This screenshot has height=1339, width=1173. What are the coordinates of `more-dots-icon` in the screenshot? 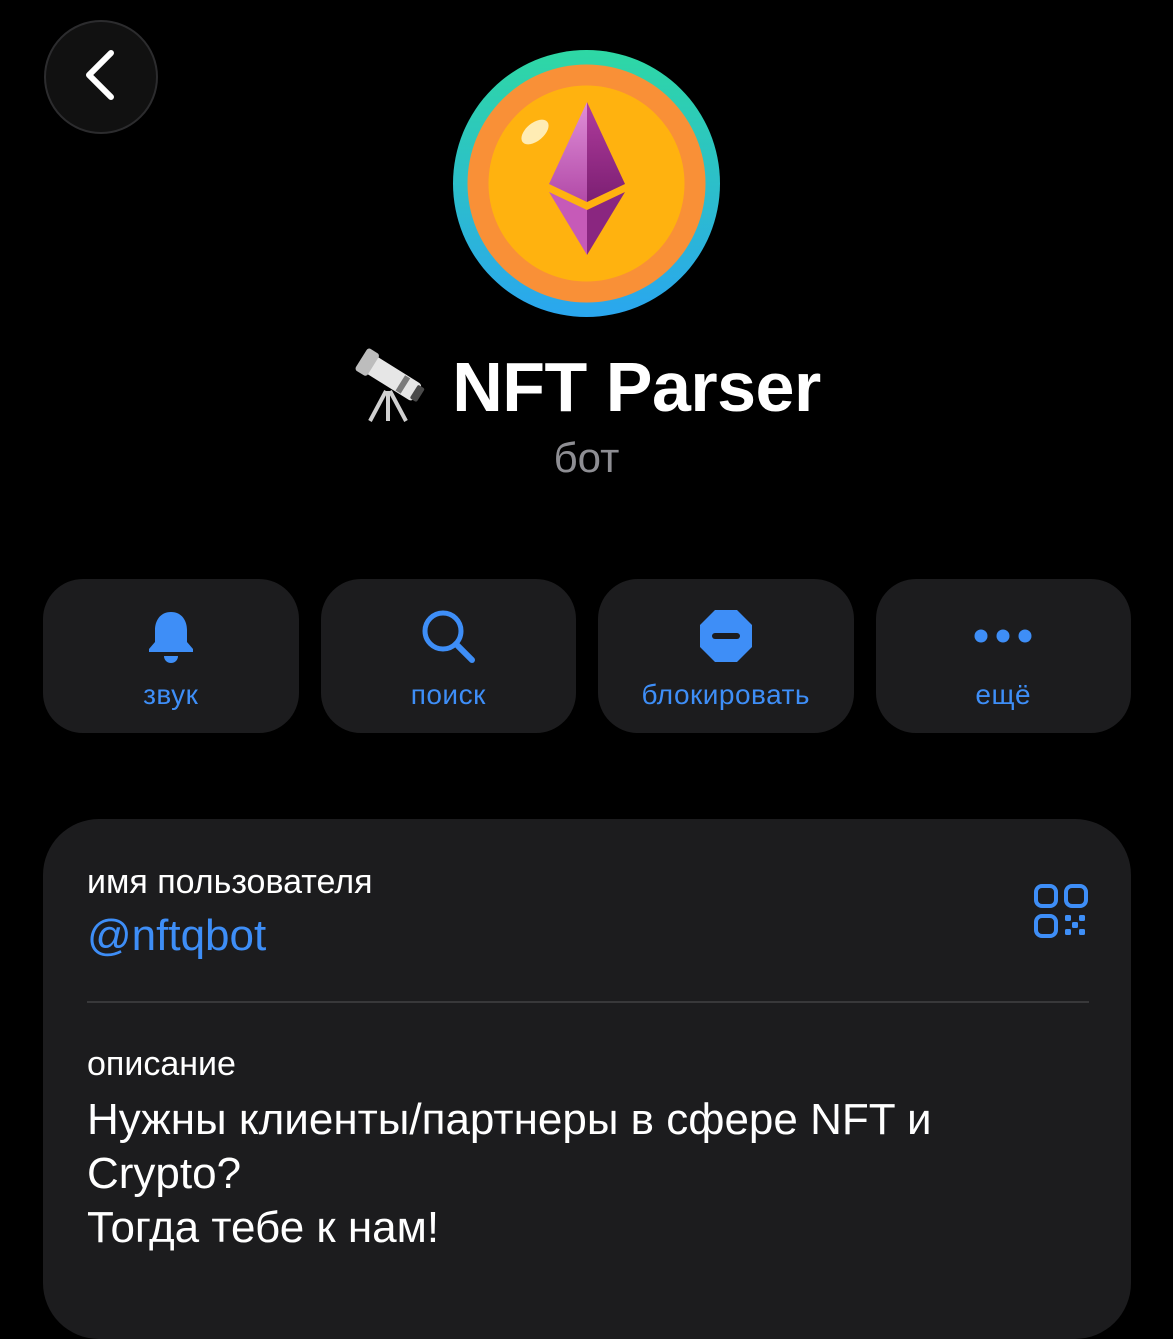 It's located at (1003, 636).